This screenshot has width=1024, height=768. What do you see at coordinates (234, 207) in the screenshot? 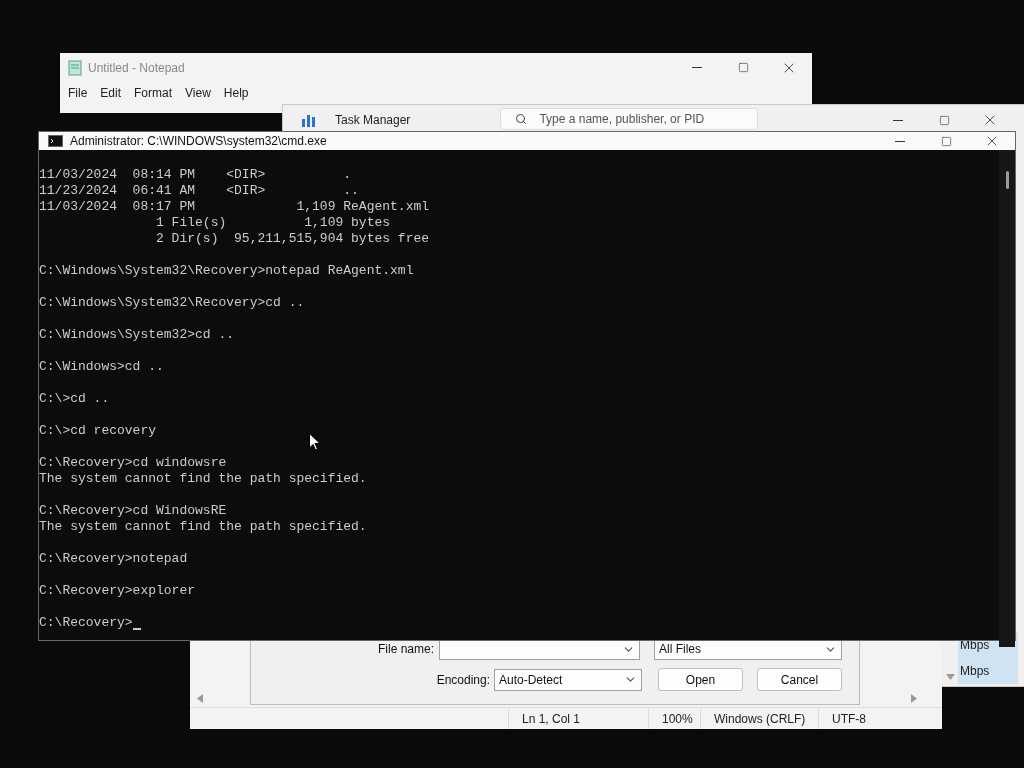
I see `terminal-line: 11/03/2024 08:17 PM 1,109 ReAgent.xml` at bounding box center [234, 207].